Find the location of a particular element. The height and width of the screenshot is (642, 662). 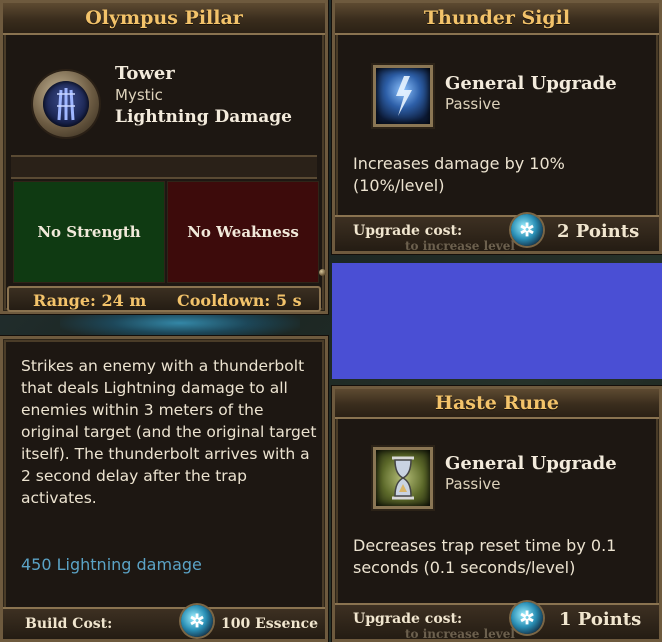

strength-box: No Strength is located at coordinates (89, 232).